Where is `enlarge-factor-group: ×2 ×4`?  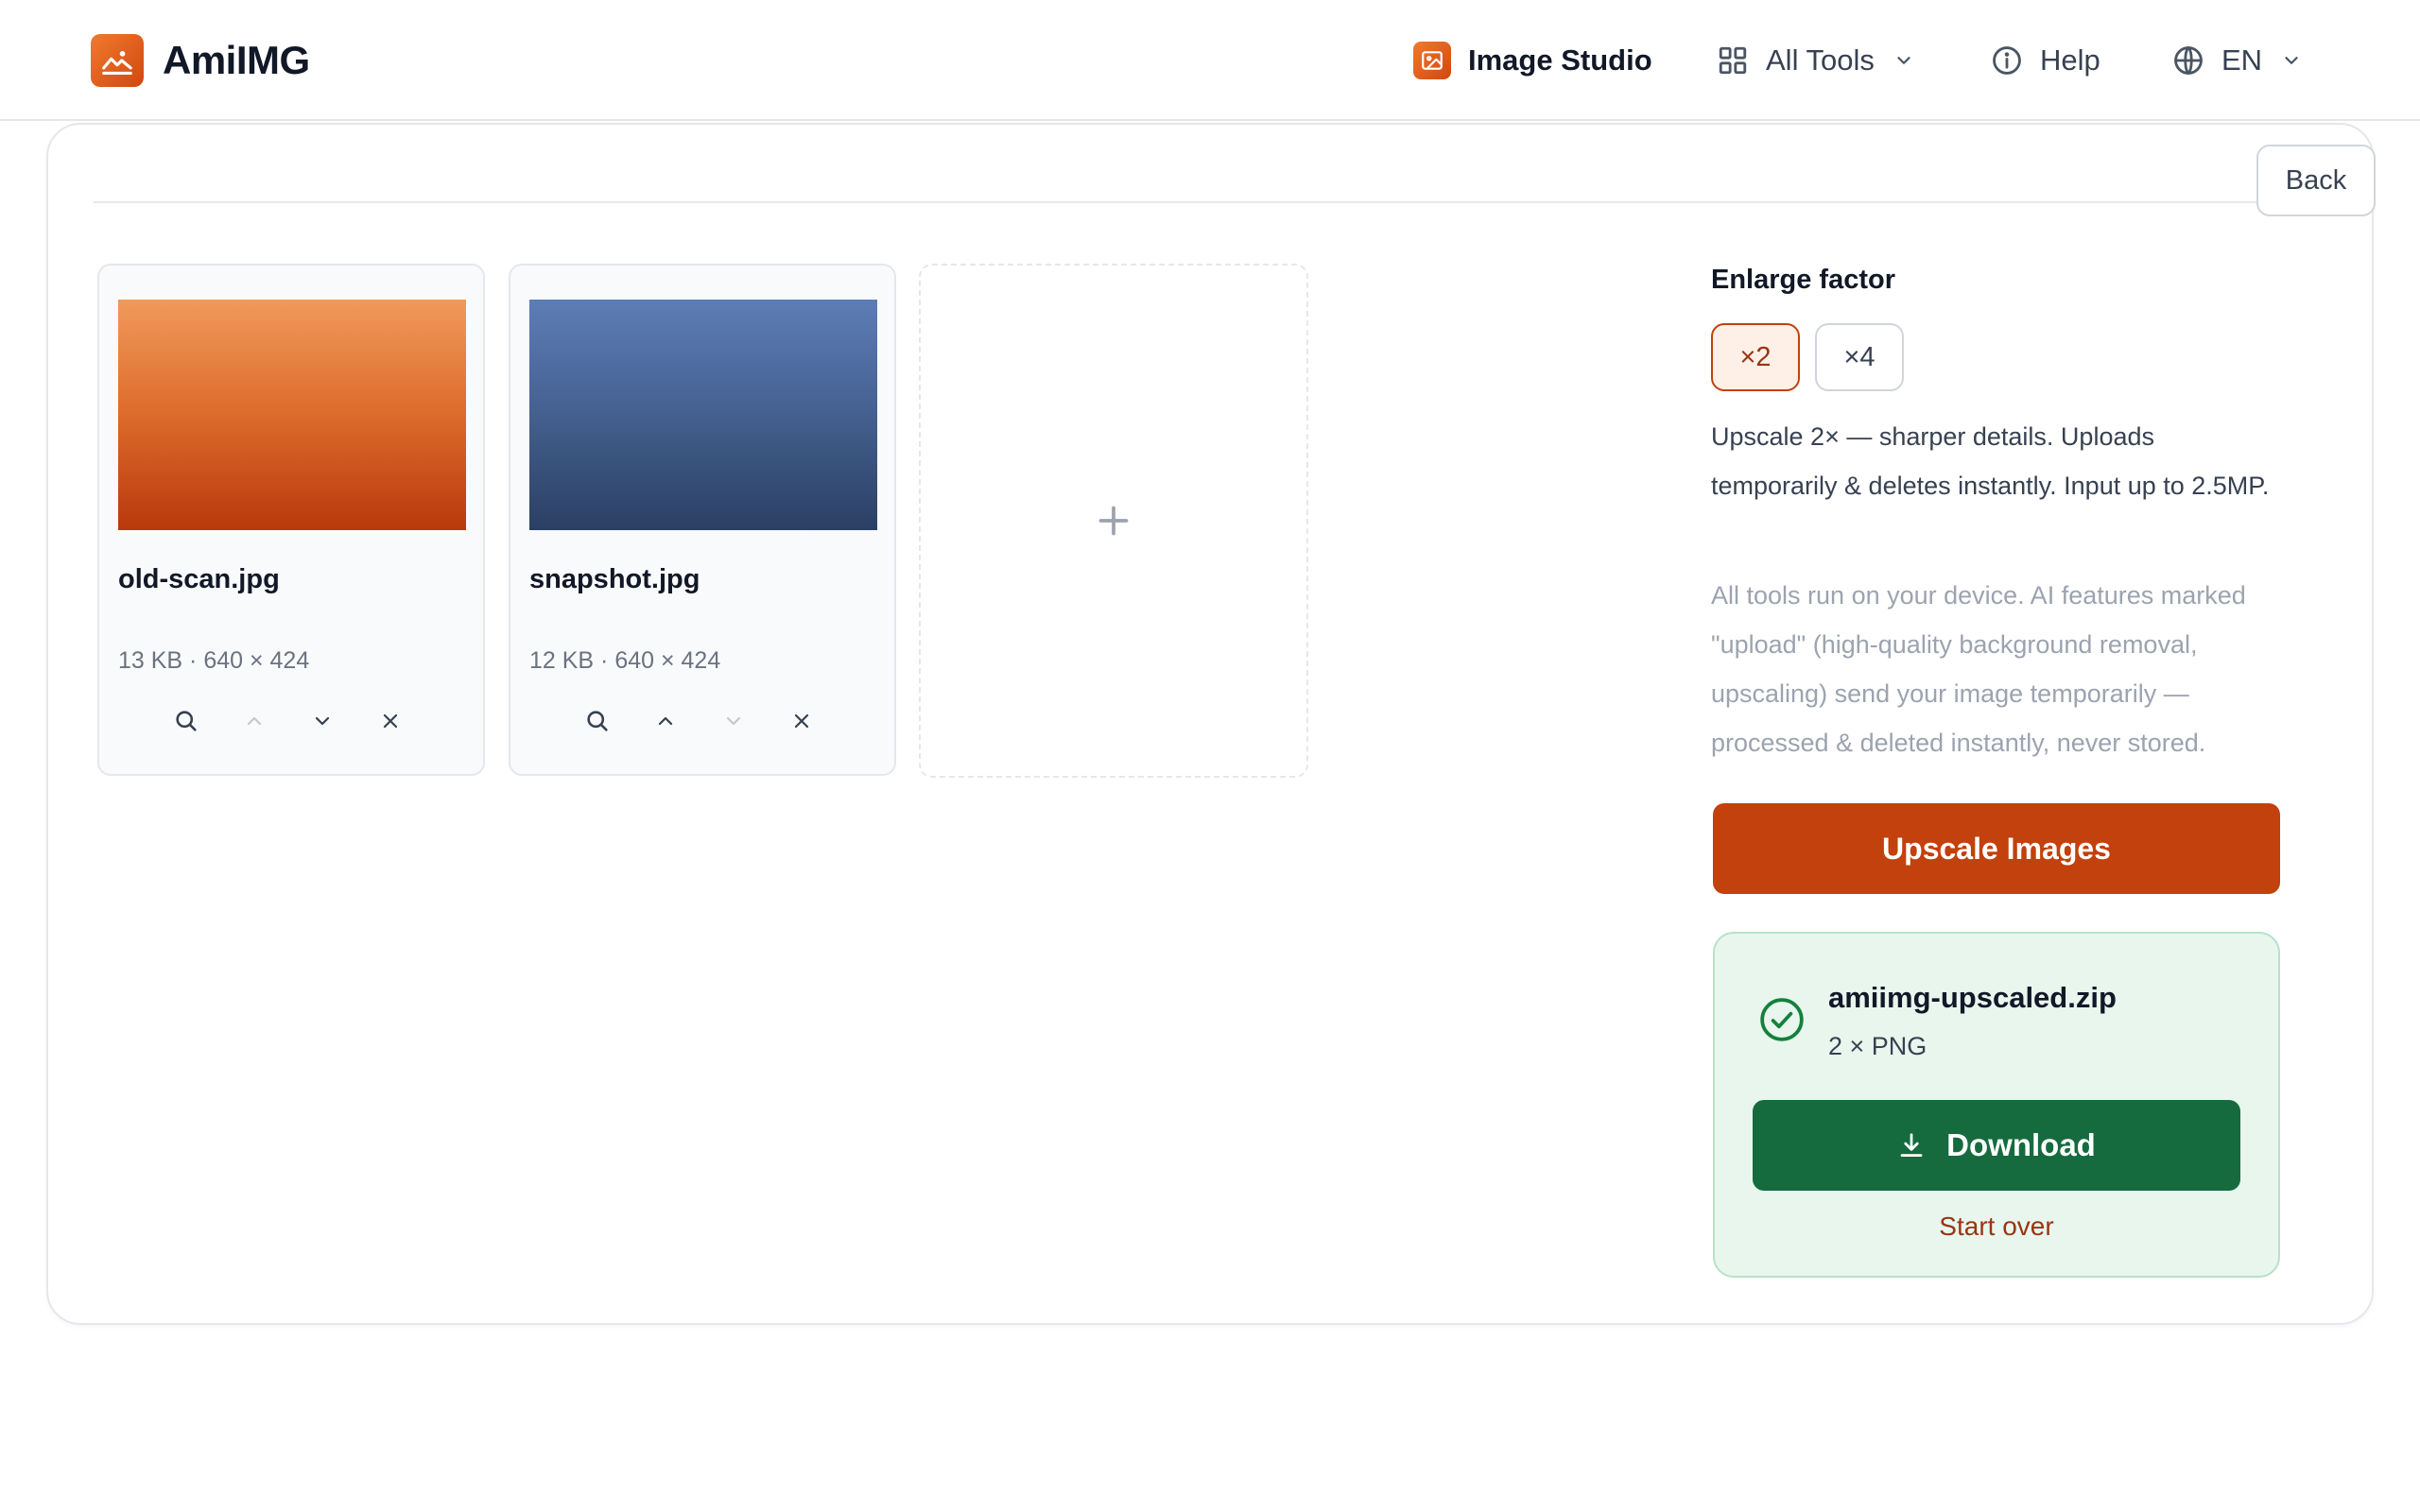
enlarge-factor-group: ×2 ×4 is located at coordinates (1808, 357).